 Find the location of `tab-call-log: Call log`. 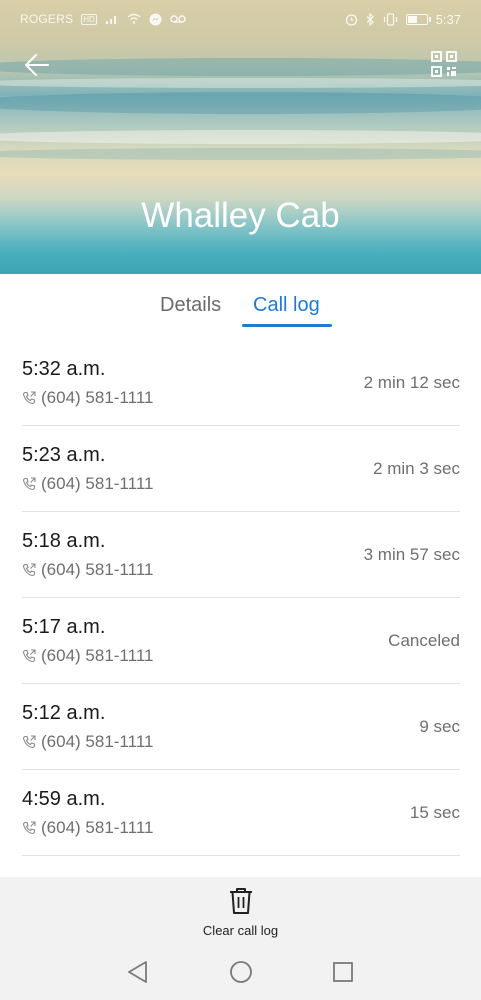

tab-call-log: Call log is located at coordinates (286, 305).